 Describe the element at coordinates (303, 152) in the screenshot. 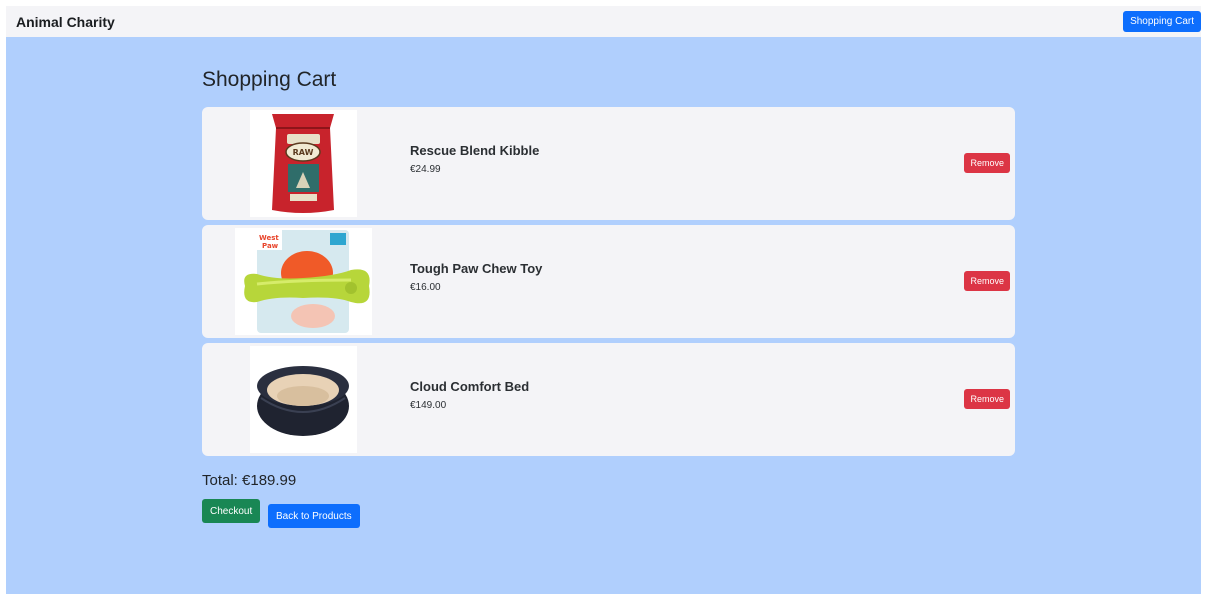

I see `svg-text: RAW` at that location.